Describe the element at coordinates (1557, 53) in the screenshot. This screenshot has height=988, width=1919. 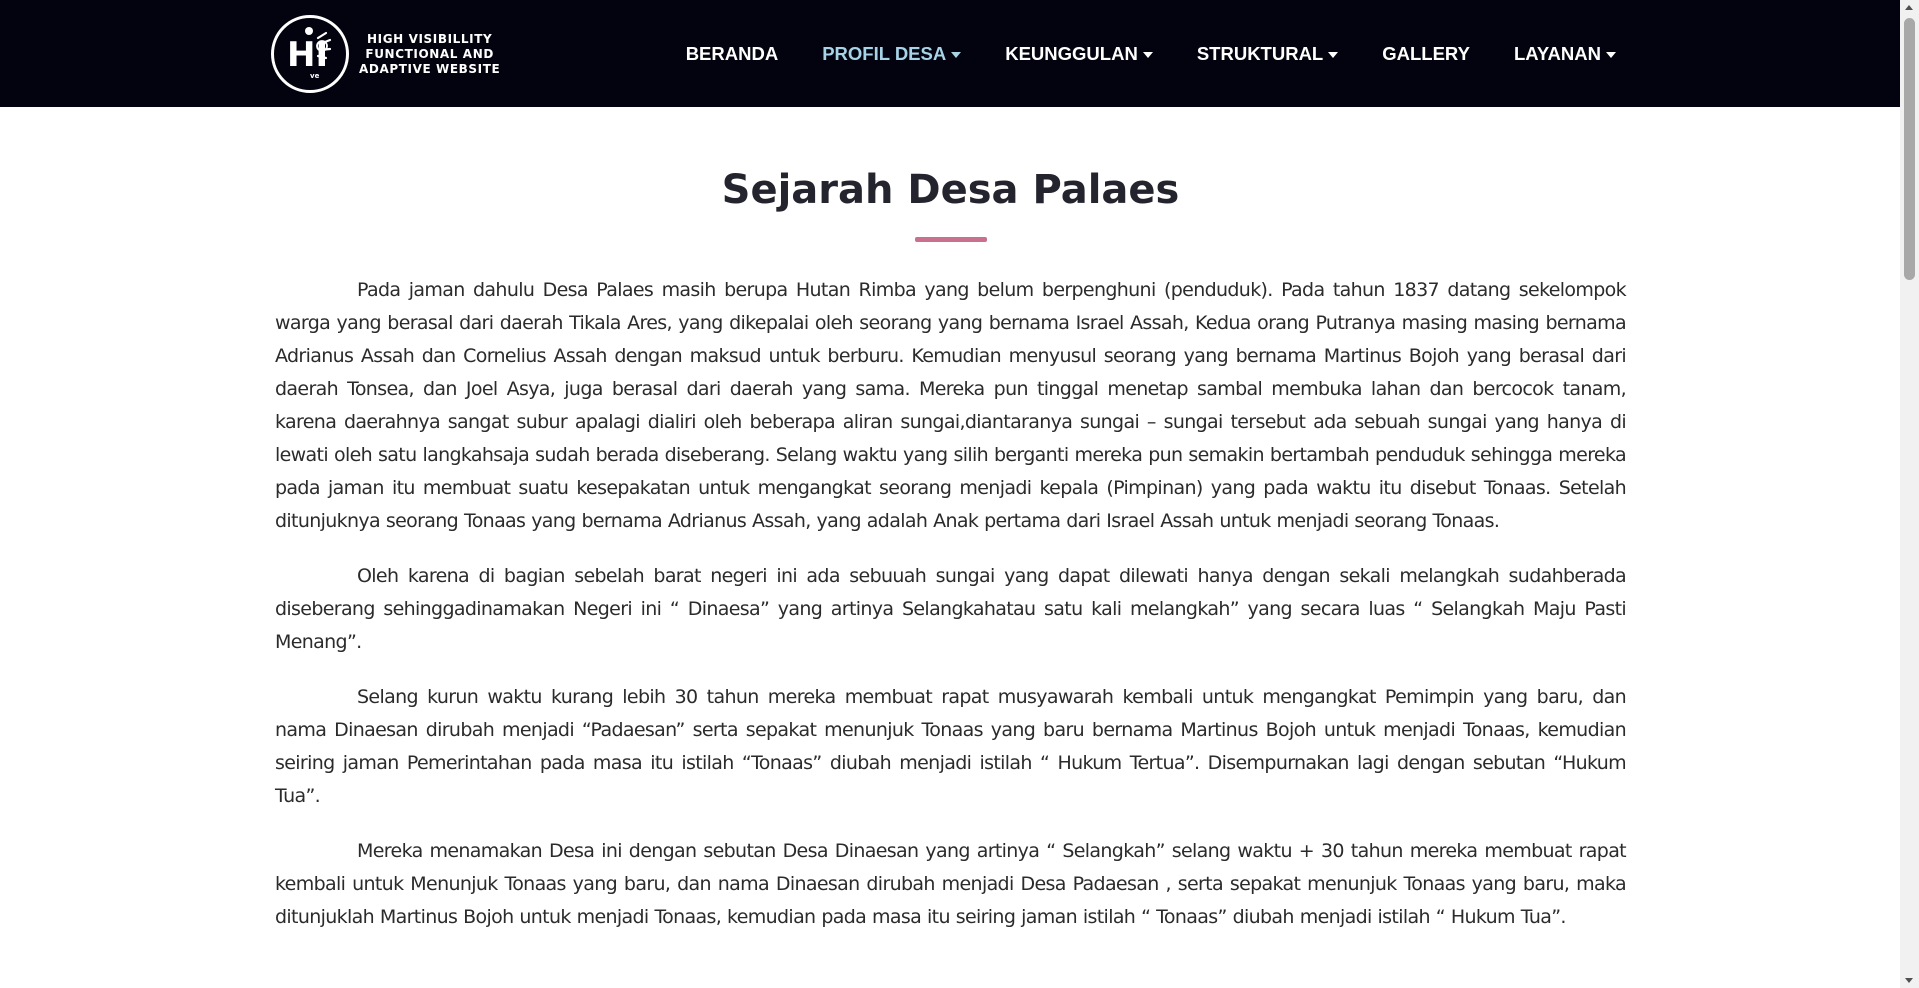
I see `nav-label: LAYANAN` at that location.